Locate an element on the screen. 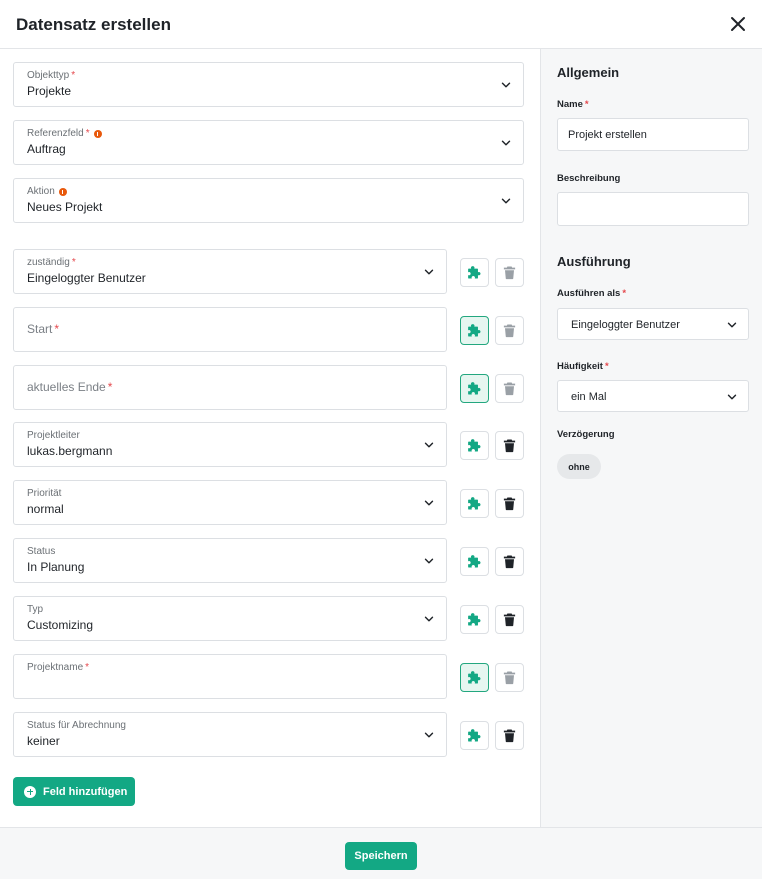 The width and height of the screenshot is (762, 879). objecttype-value: Projekte is located at coordinates (49, 91).